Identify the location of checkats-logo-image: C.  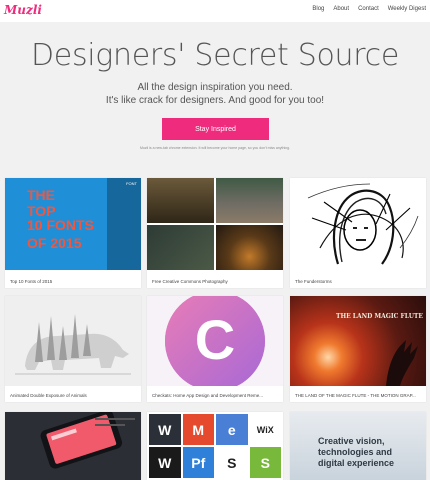
(215, 341).